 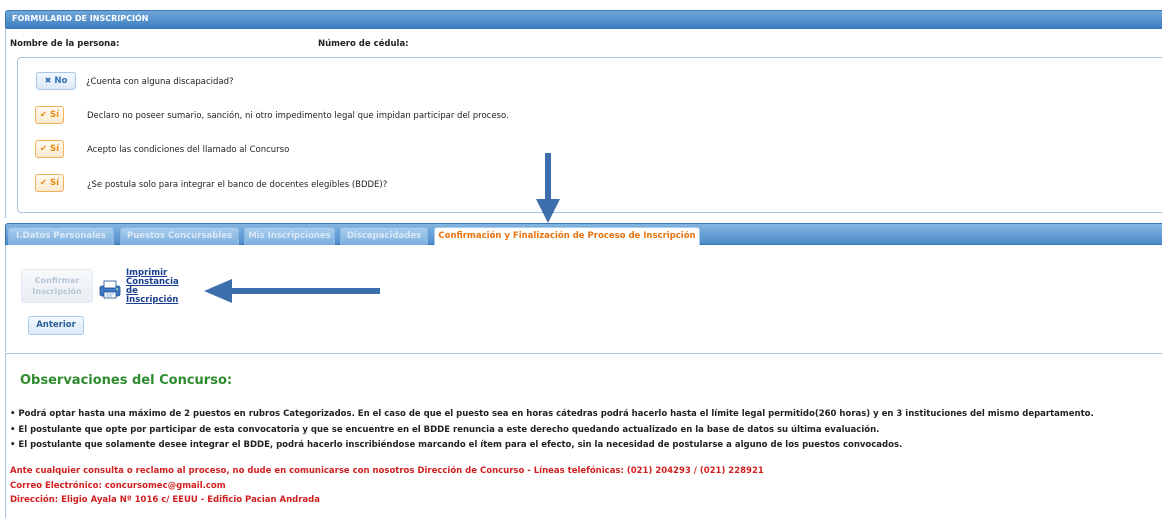 I want to click on close-icon: ✖, so click(x=48, y=80).